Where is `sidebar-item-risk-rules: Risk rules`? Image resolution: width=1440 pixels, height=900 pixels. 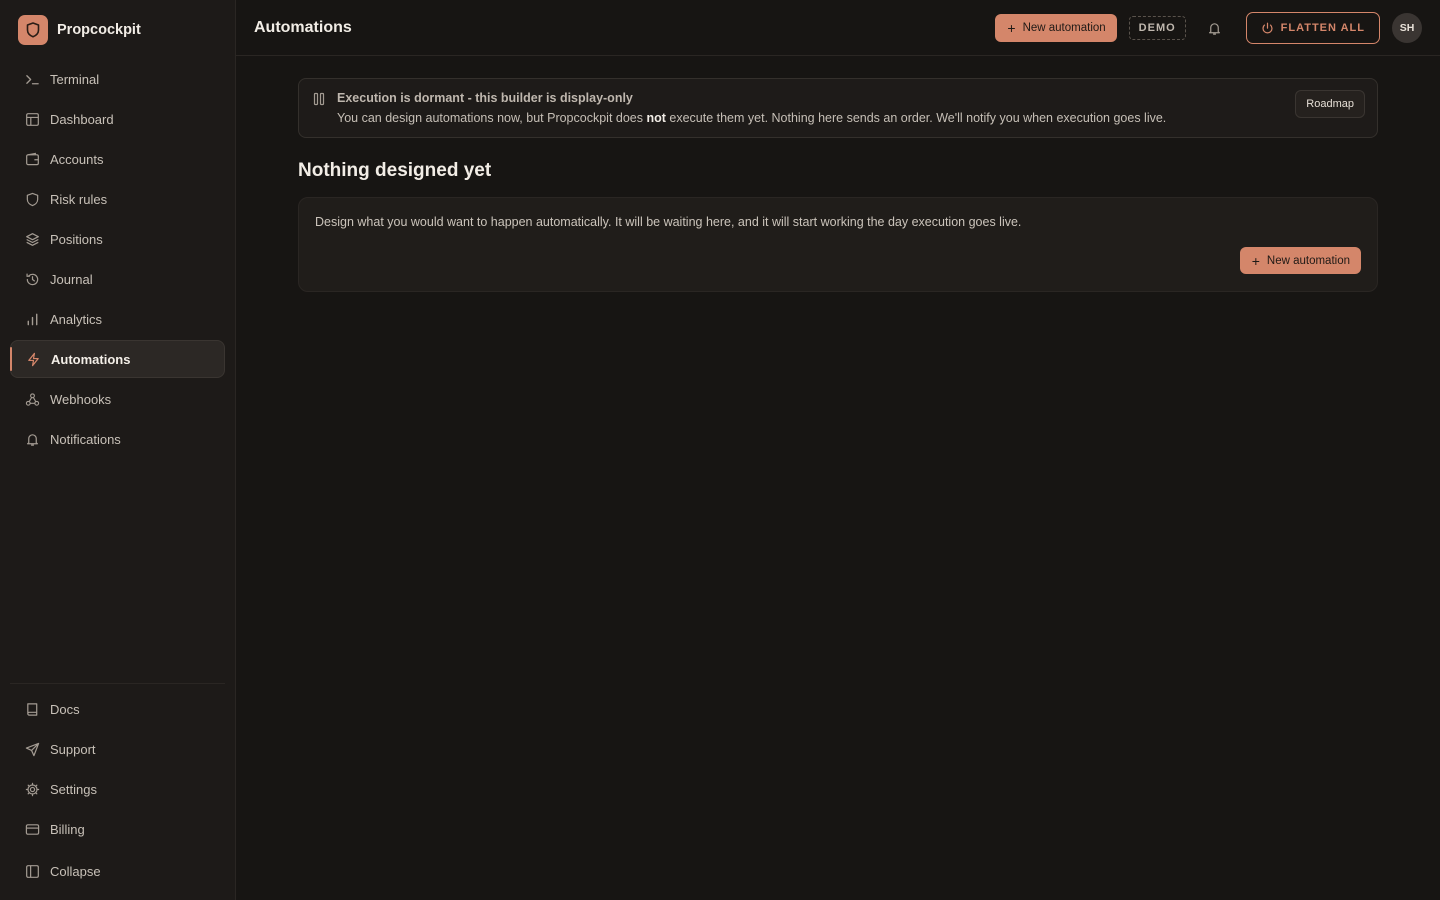 sidebar-item-risk-rules: Risk rules is located at coordinates (117, 199).